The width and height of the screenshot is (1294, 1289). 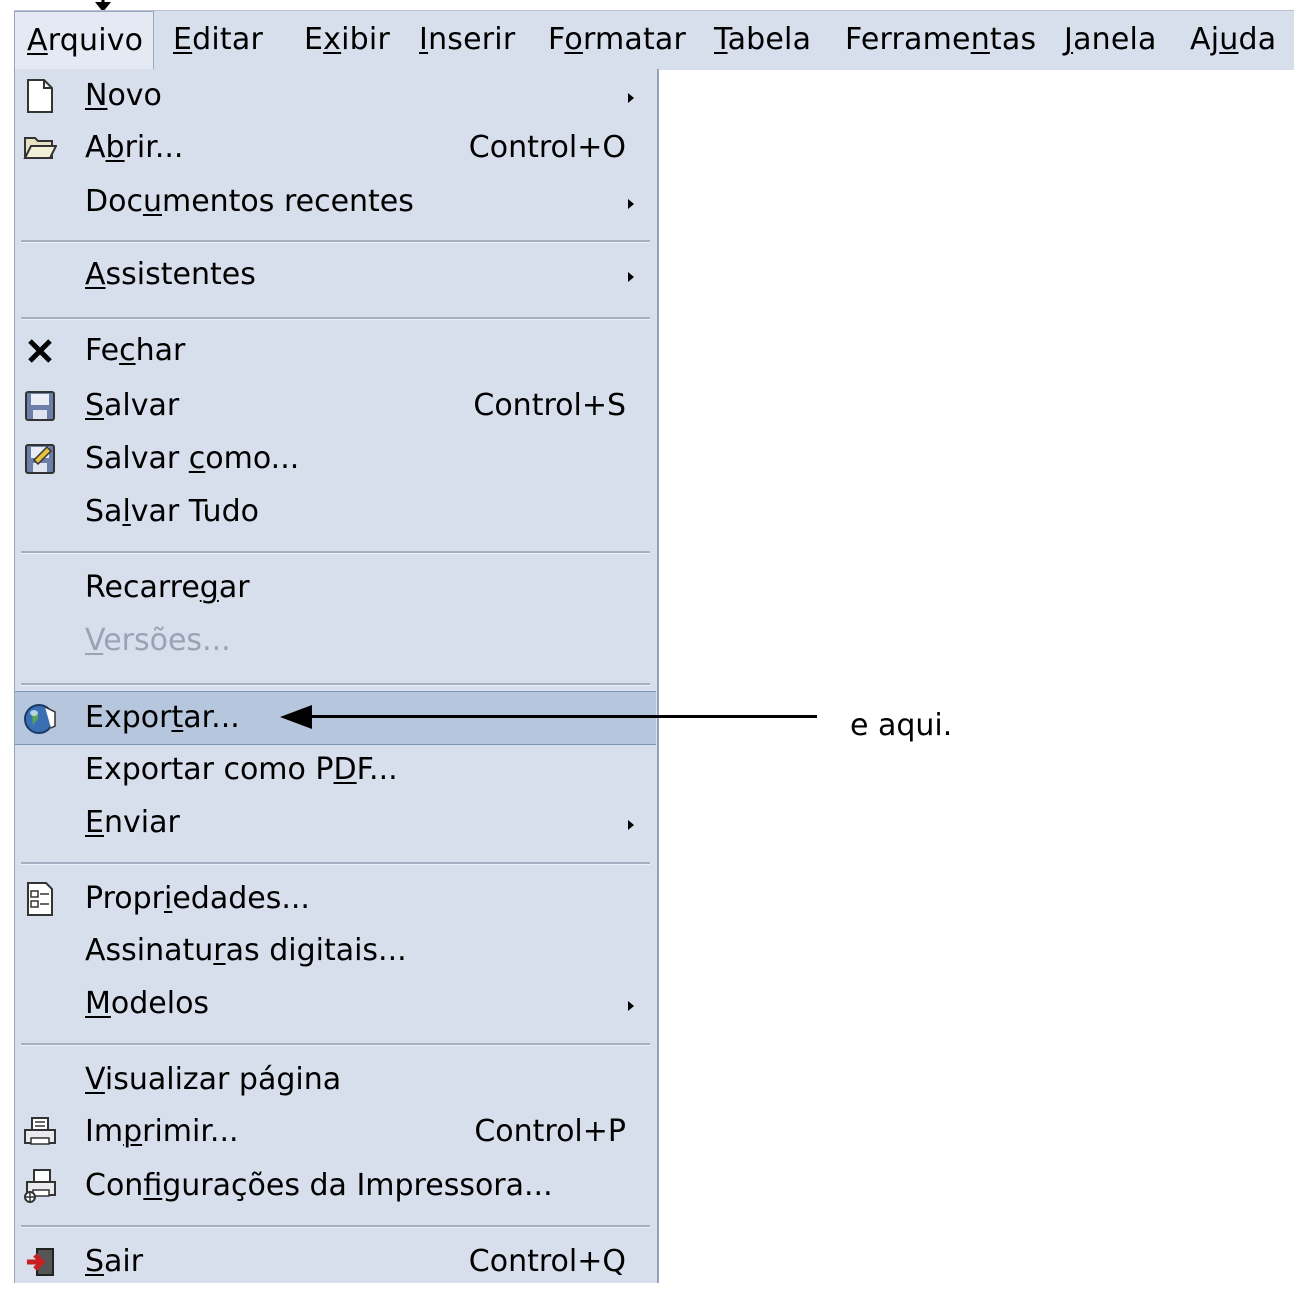 I want to click on menubar-formatar: Formatar, so click(x=617, y=41).